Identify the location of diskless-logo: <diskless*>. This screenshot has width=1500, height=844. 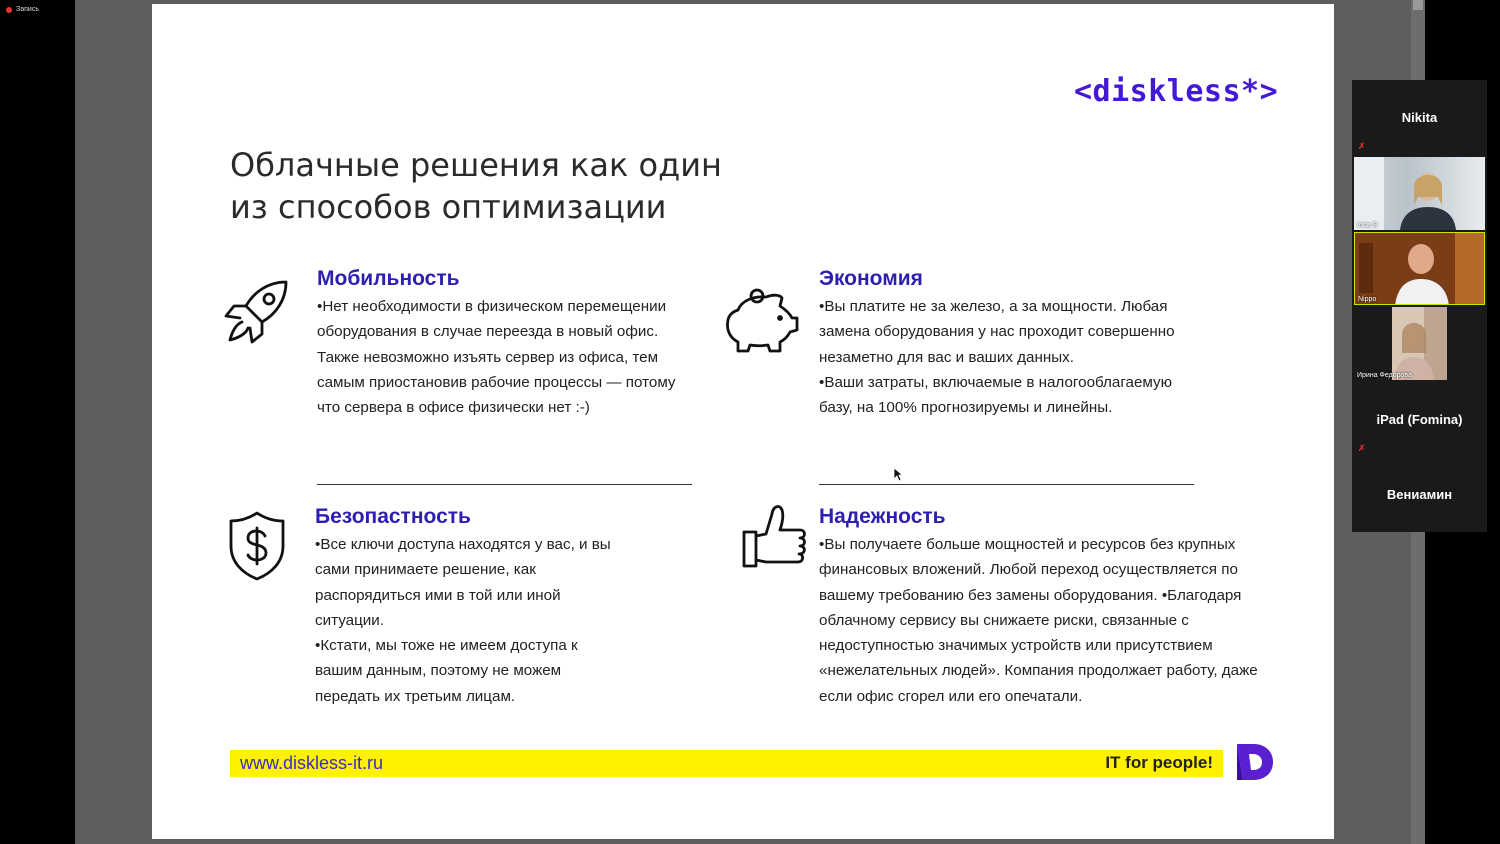
(1176, 91).